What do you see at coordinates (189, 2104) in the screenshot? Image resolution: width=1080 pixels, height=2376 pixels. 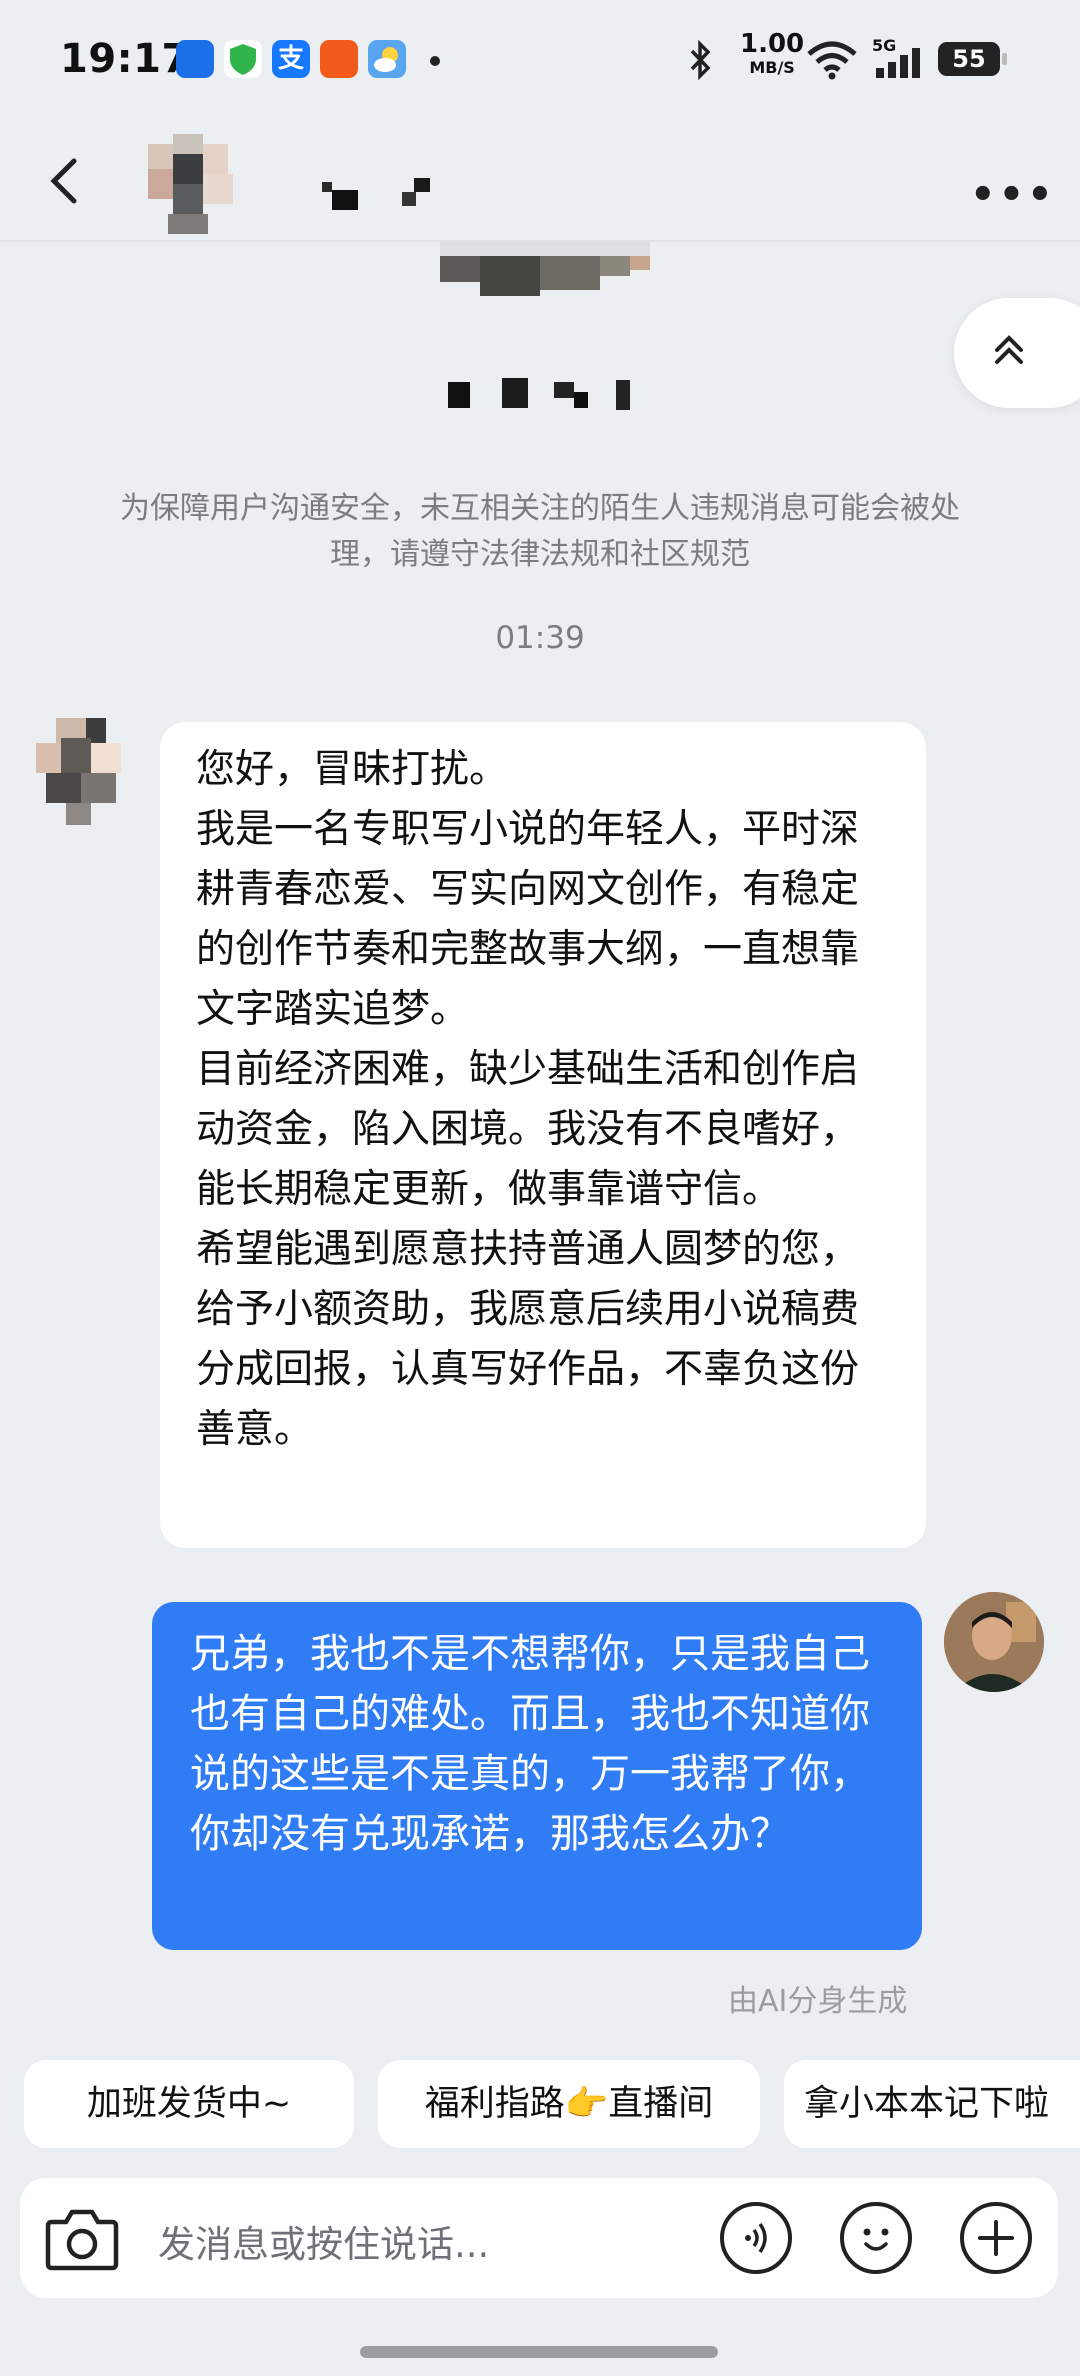 I see `quick-reply-chip: 加班发货中~` at bounding box center [189, 2104].